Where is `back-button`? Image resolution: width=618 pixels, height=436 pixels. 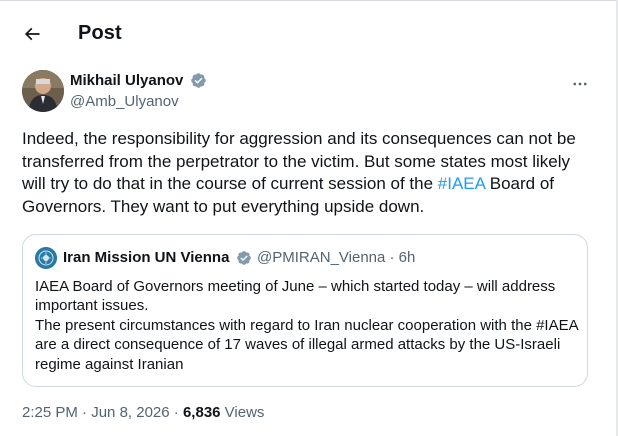
back-button is located at coordinates (32, 34).